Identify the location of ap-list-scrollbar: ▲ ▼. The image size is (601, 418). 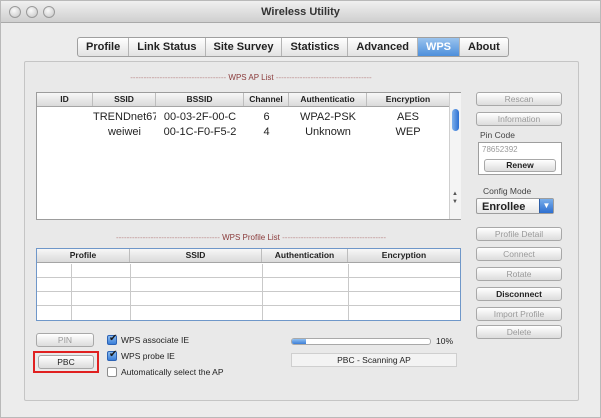
(455, 156).